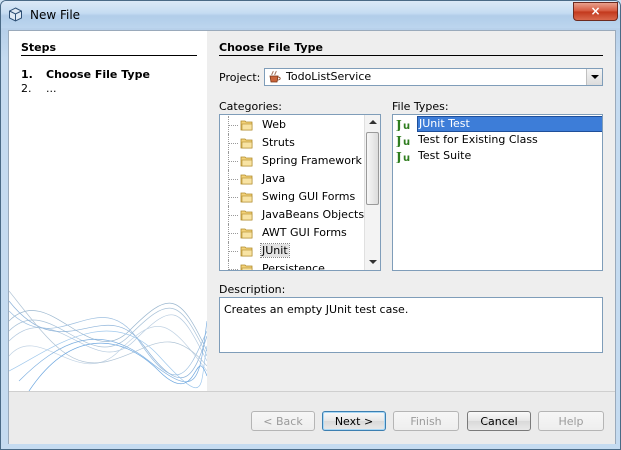  I want to click on help-button: Help, so click(571, 421).